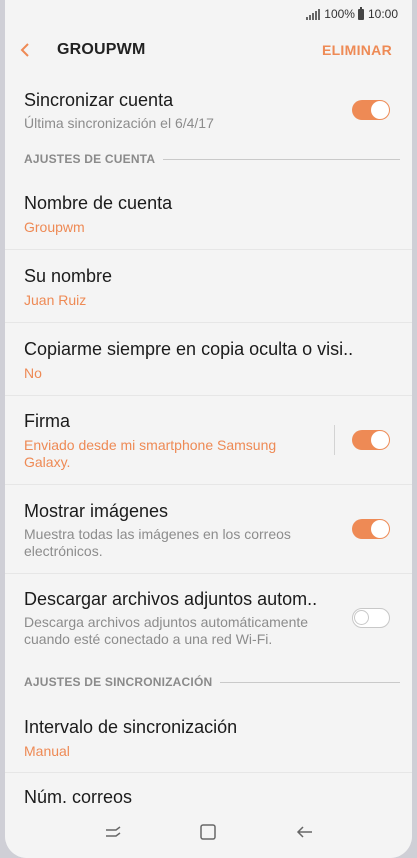  Describe the element at coordinates (334, 440) in the screenshot. I see `divider` at that location.